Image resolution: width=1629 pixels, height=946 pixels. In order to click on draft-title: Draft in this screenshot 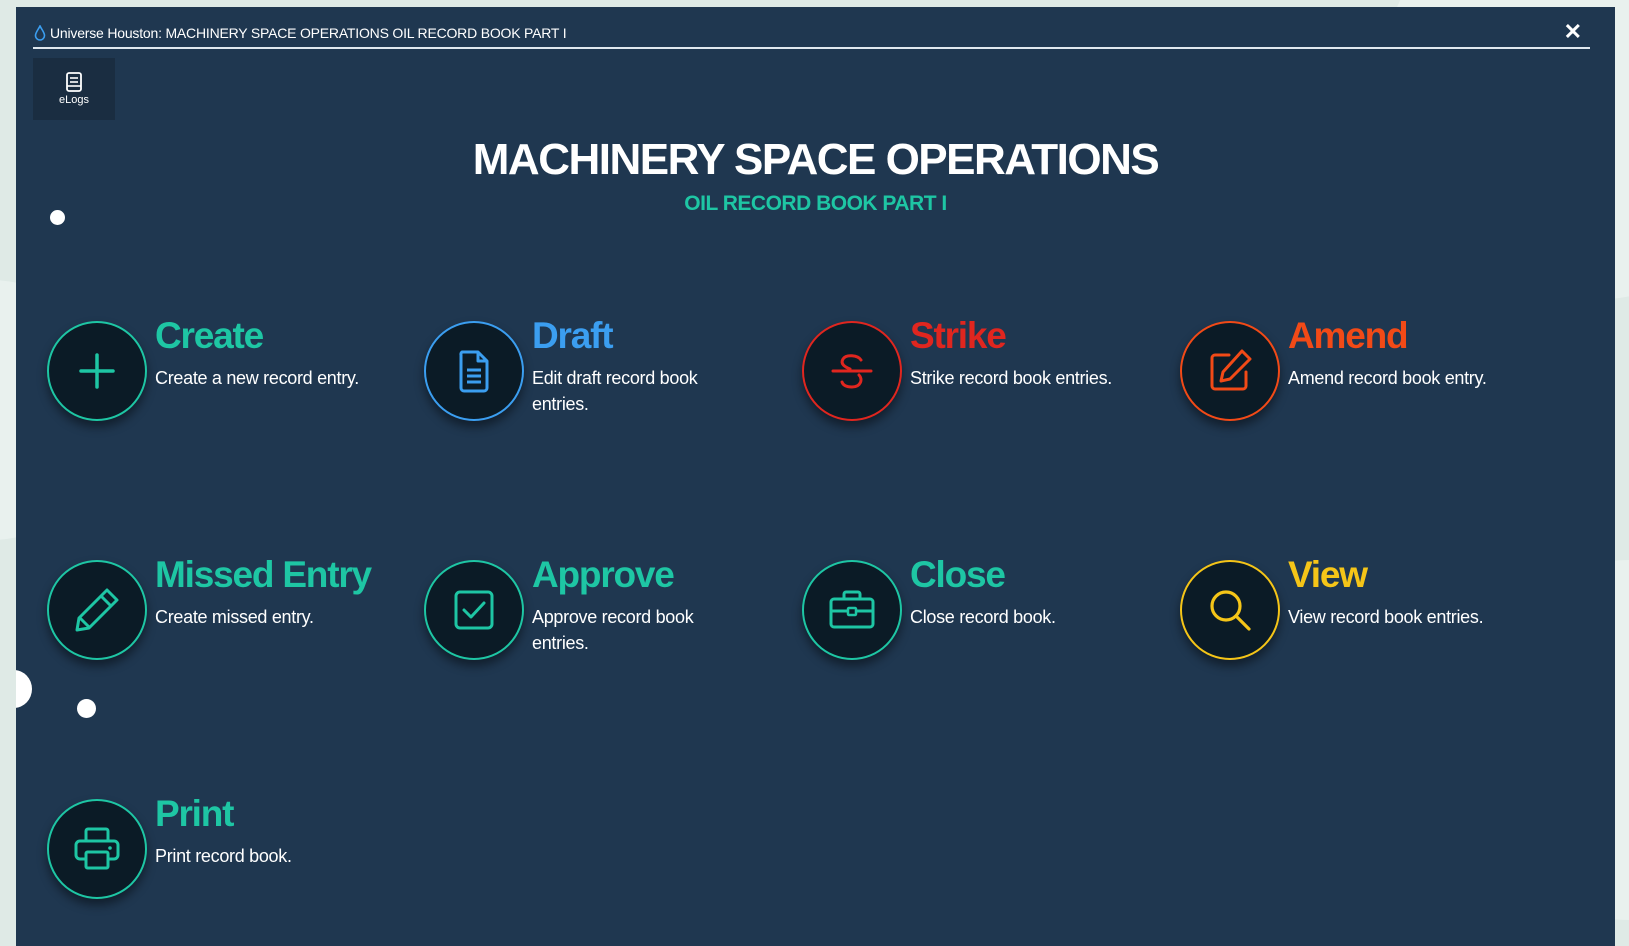, I will do `click(573, 335)`.